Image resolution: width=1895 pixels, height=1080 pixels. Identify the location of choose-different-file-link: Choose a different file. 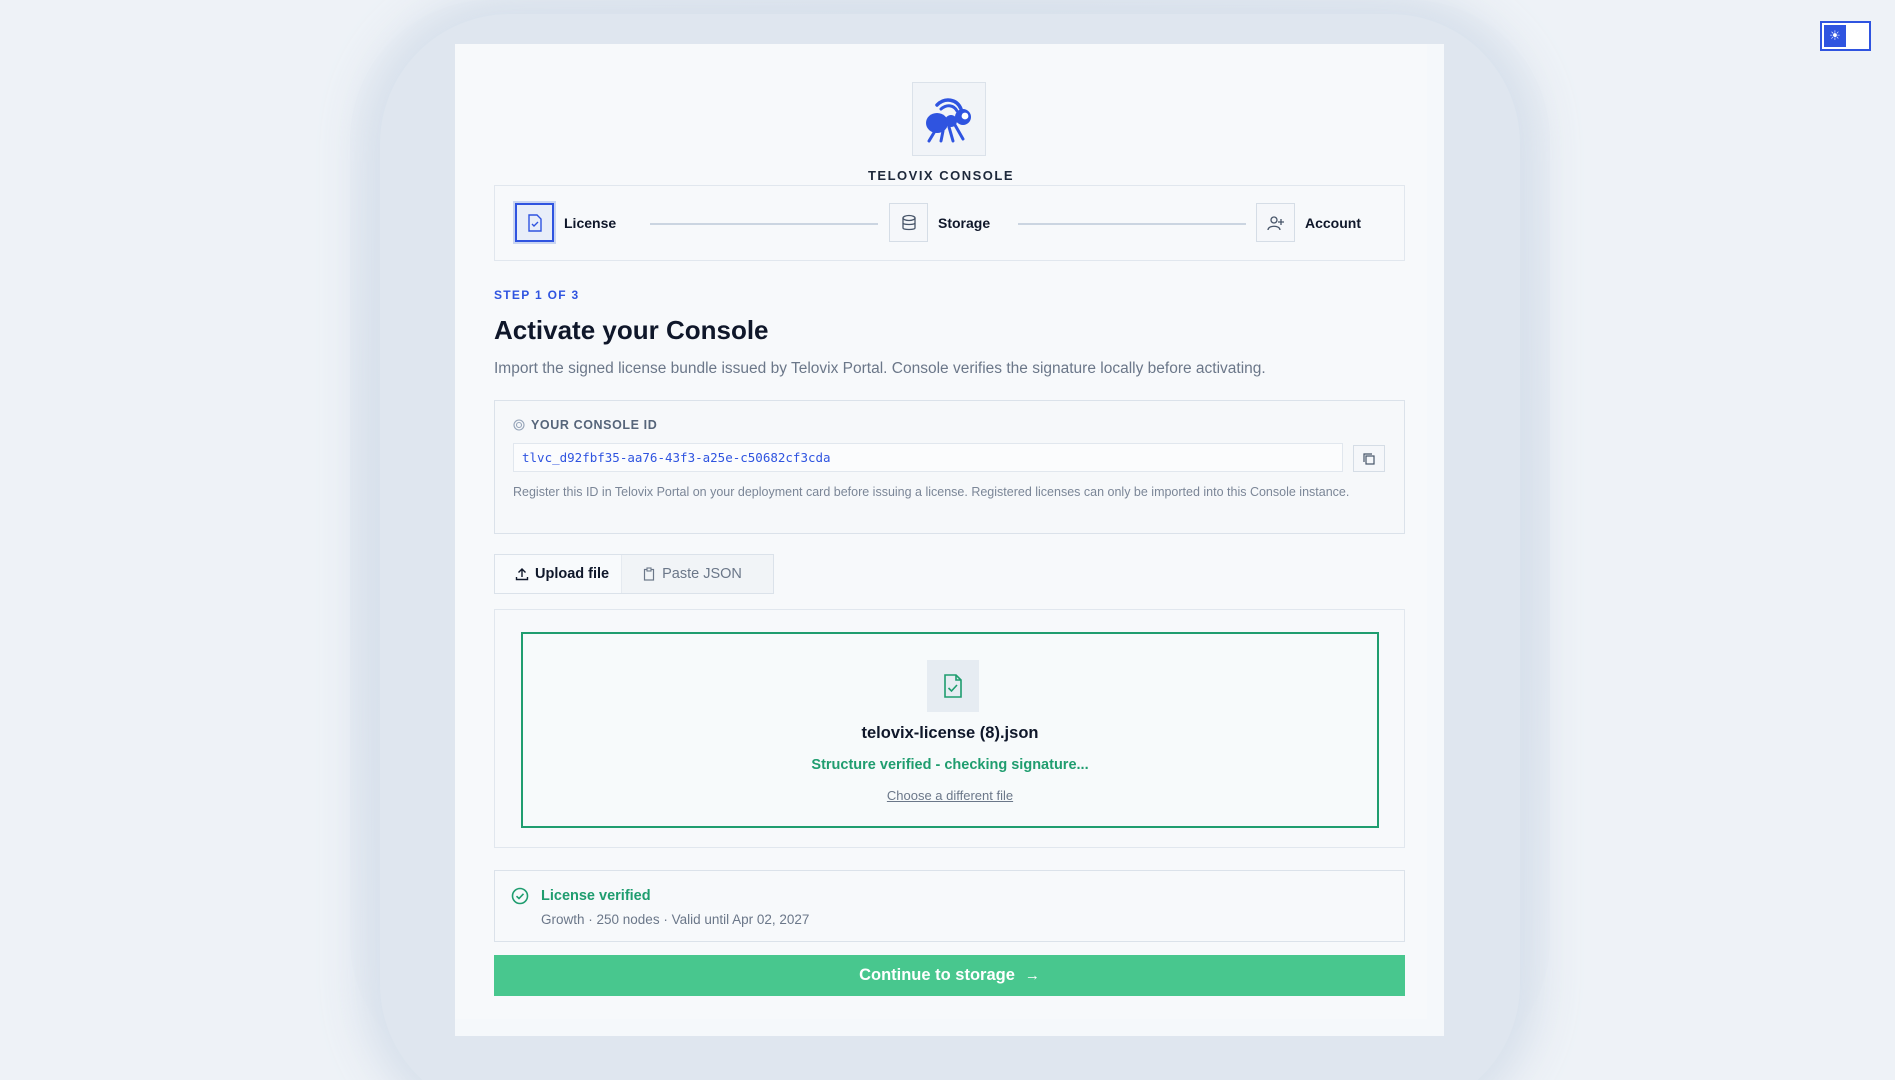
(950, 795).